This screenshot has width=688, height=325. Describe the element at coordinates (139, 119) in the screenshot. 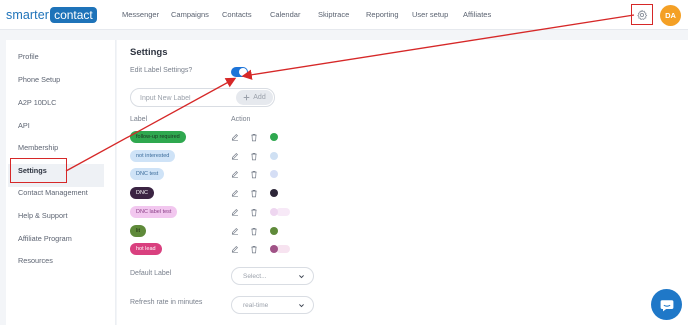

I see `label-column-header: Label` at that location.